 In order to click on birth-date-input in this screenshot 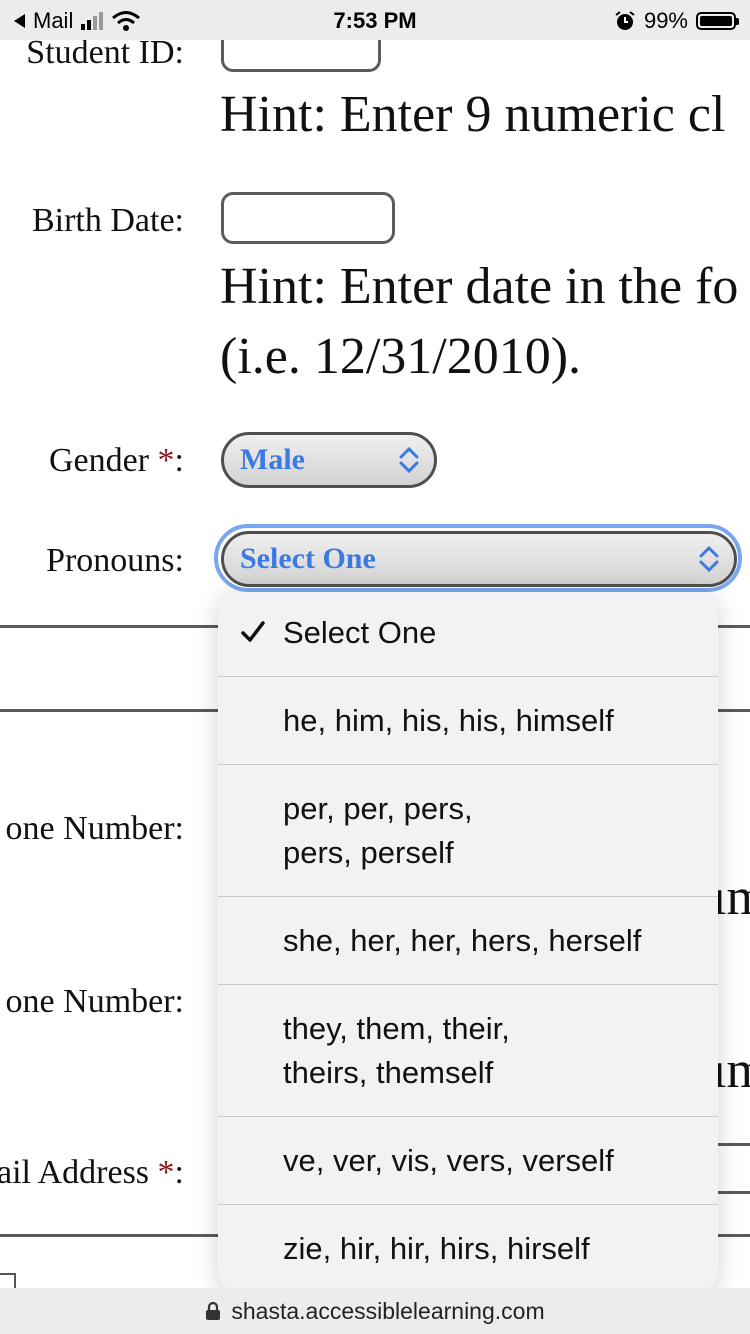, I will do `click(308, 218)`.